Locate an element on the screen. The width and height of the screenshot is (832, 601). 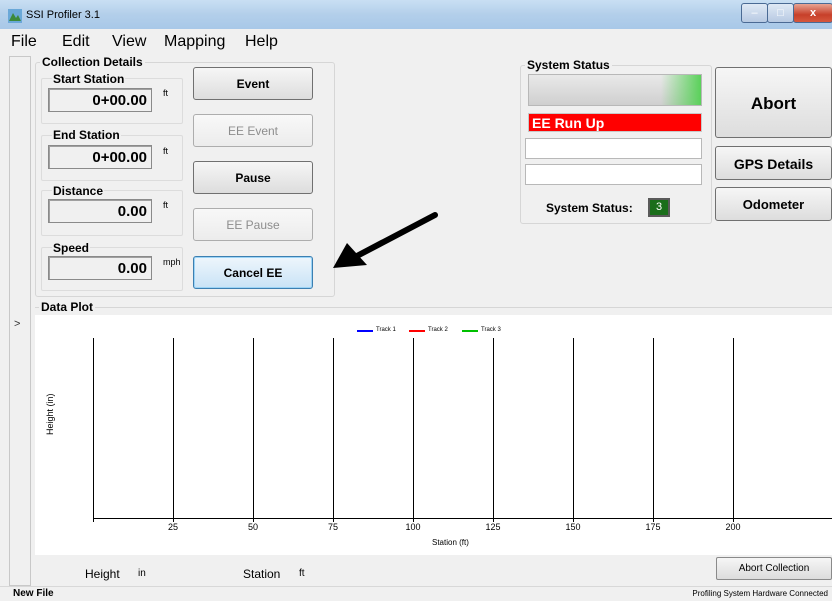
readout-bar: Height in Station ft Abort Collection is located at coordinates (433, 570).